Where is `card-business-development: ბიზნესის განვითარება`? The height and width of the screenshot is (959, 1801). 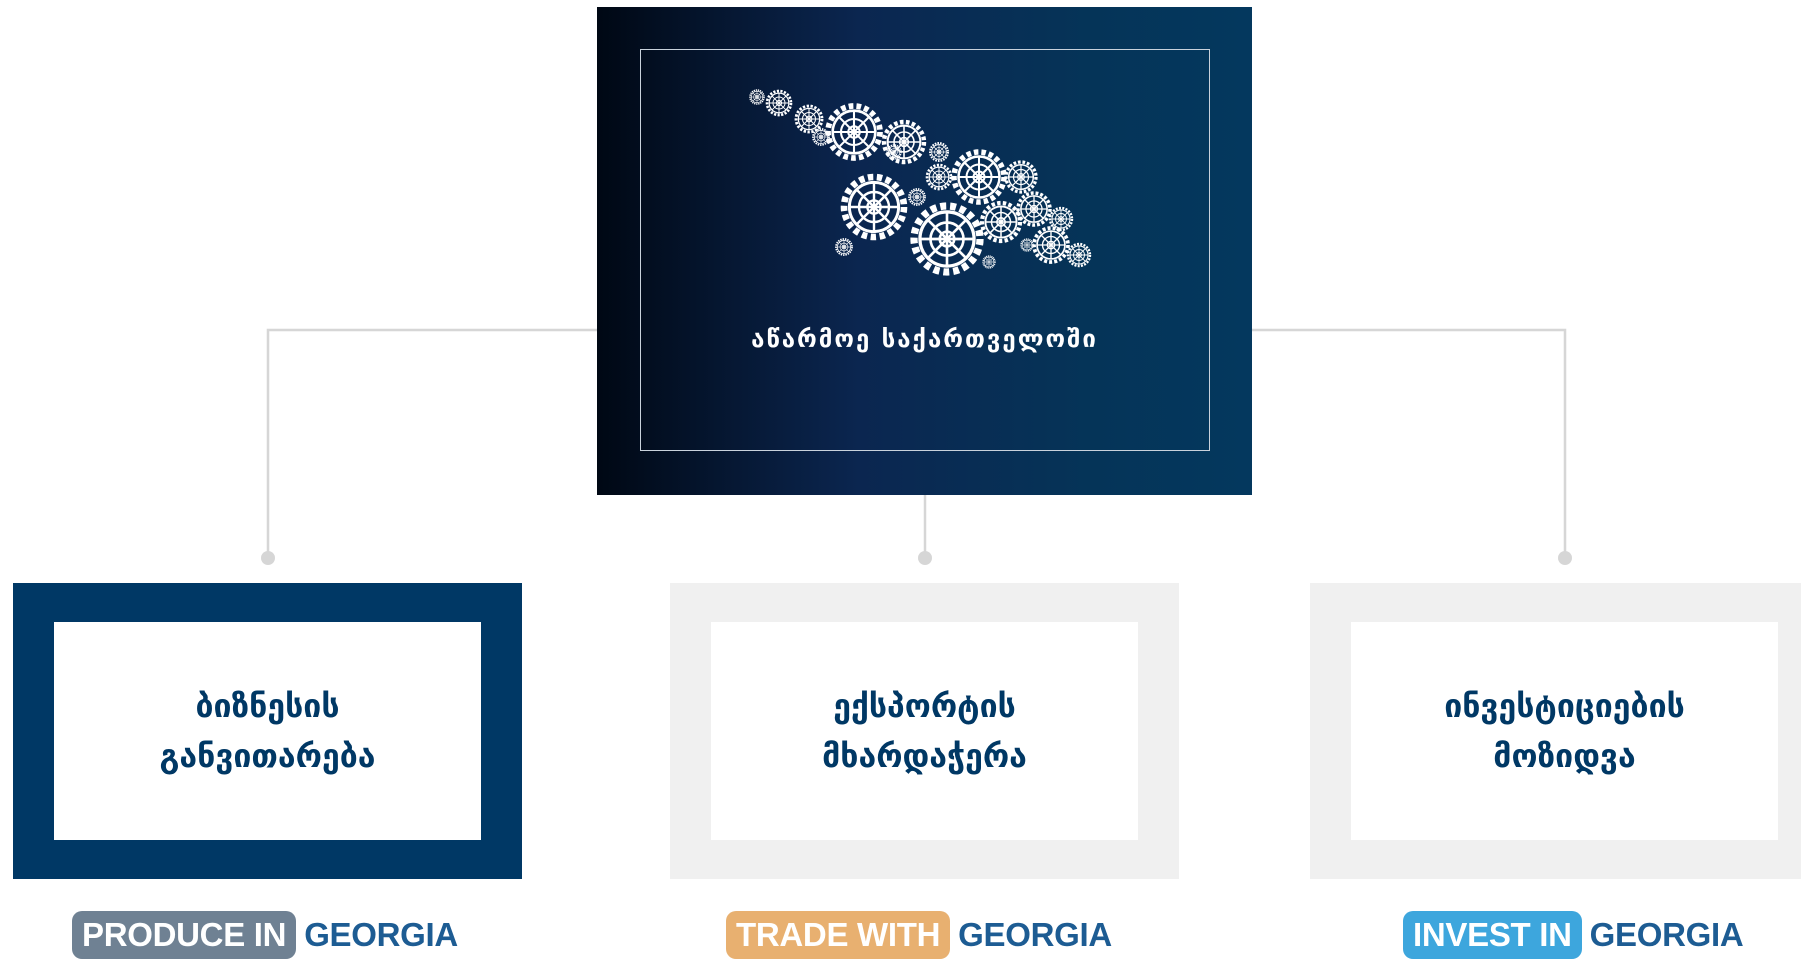
card-business-development: ბიზნესის განვითარება is located at coordinates (267, 731).